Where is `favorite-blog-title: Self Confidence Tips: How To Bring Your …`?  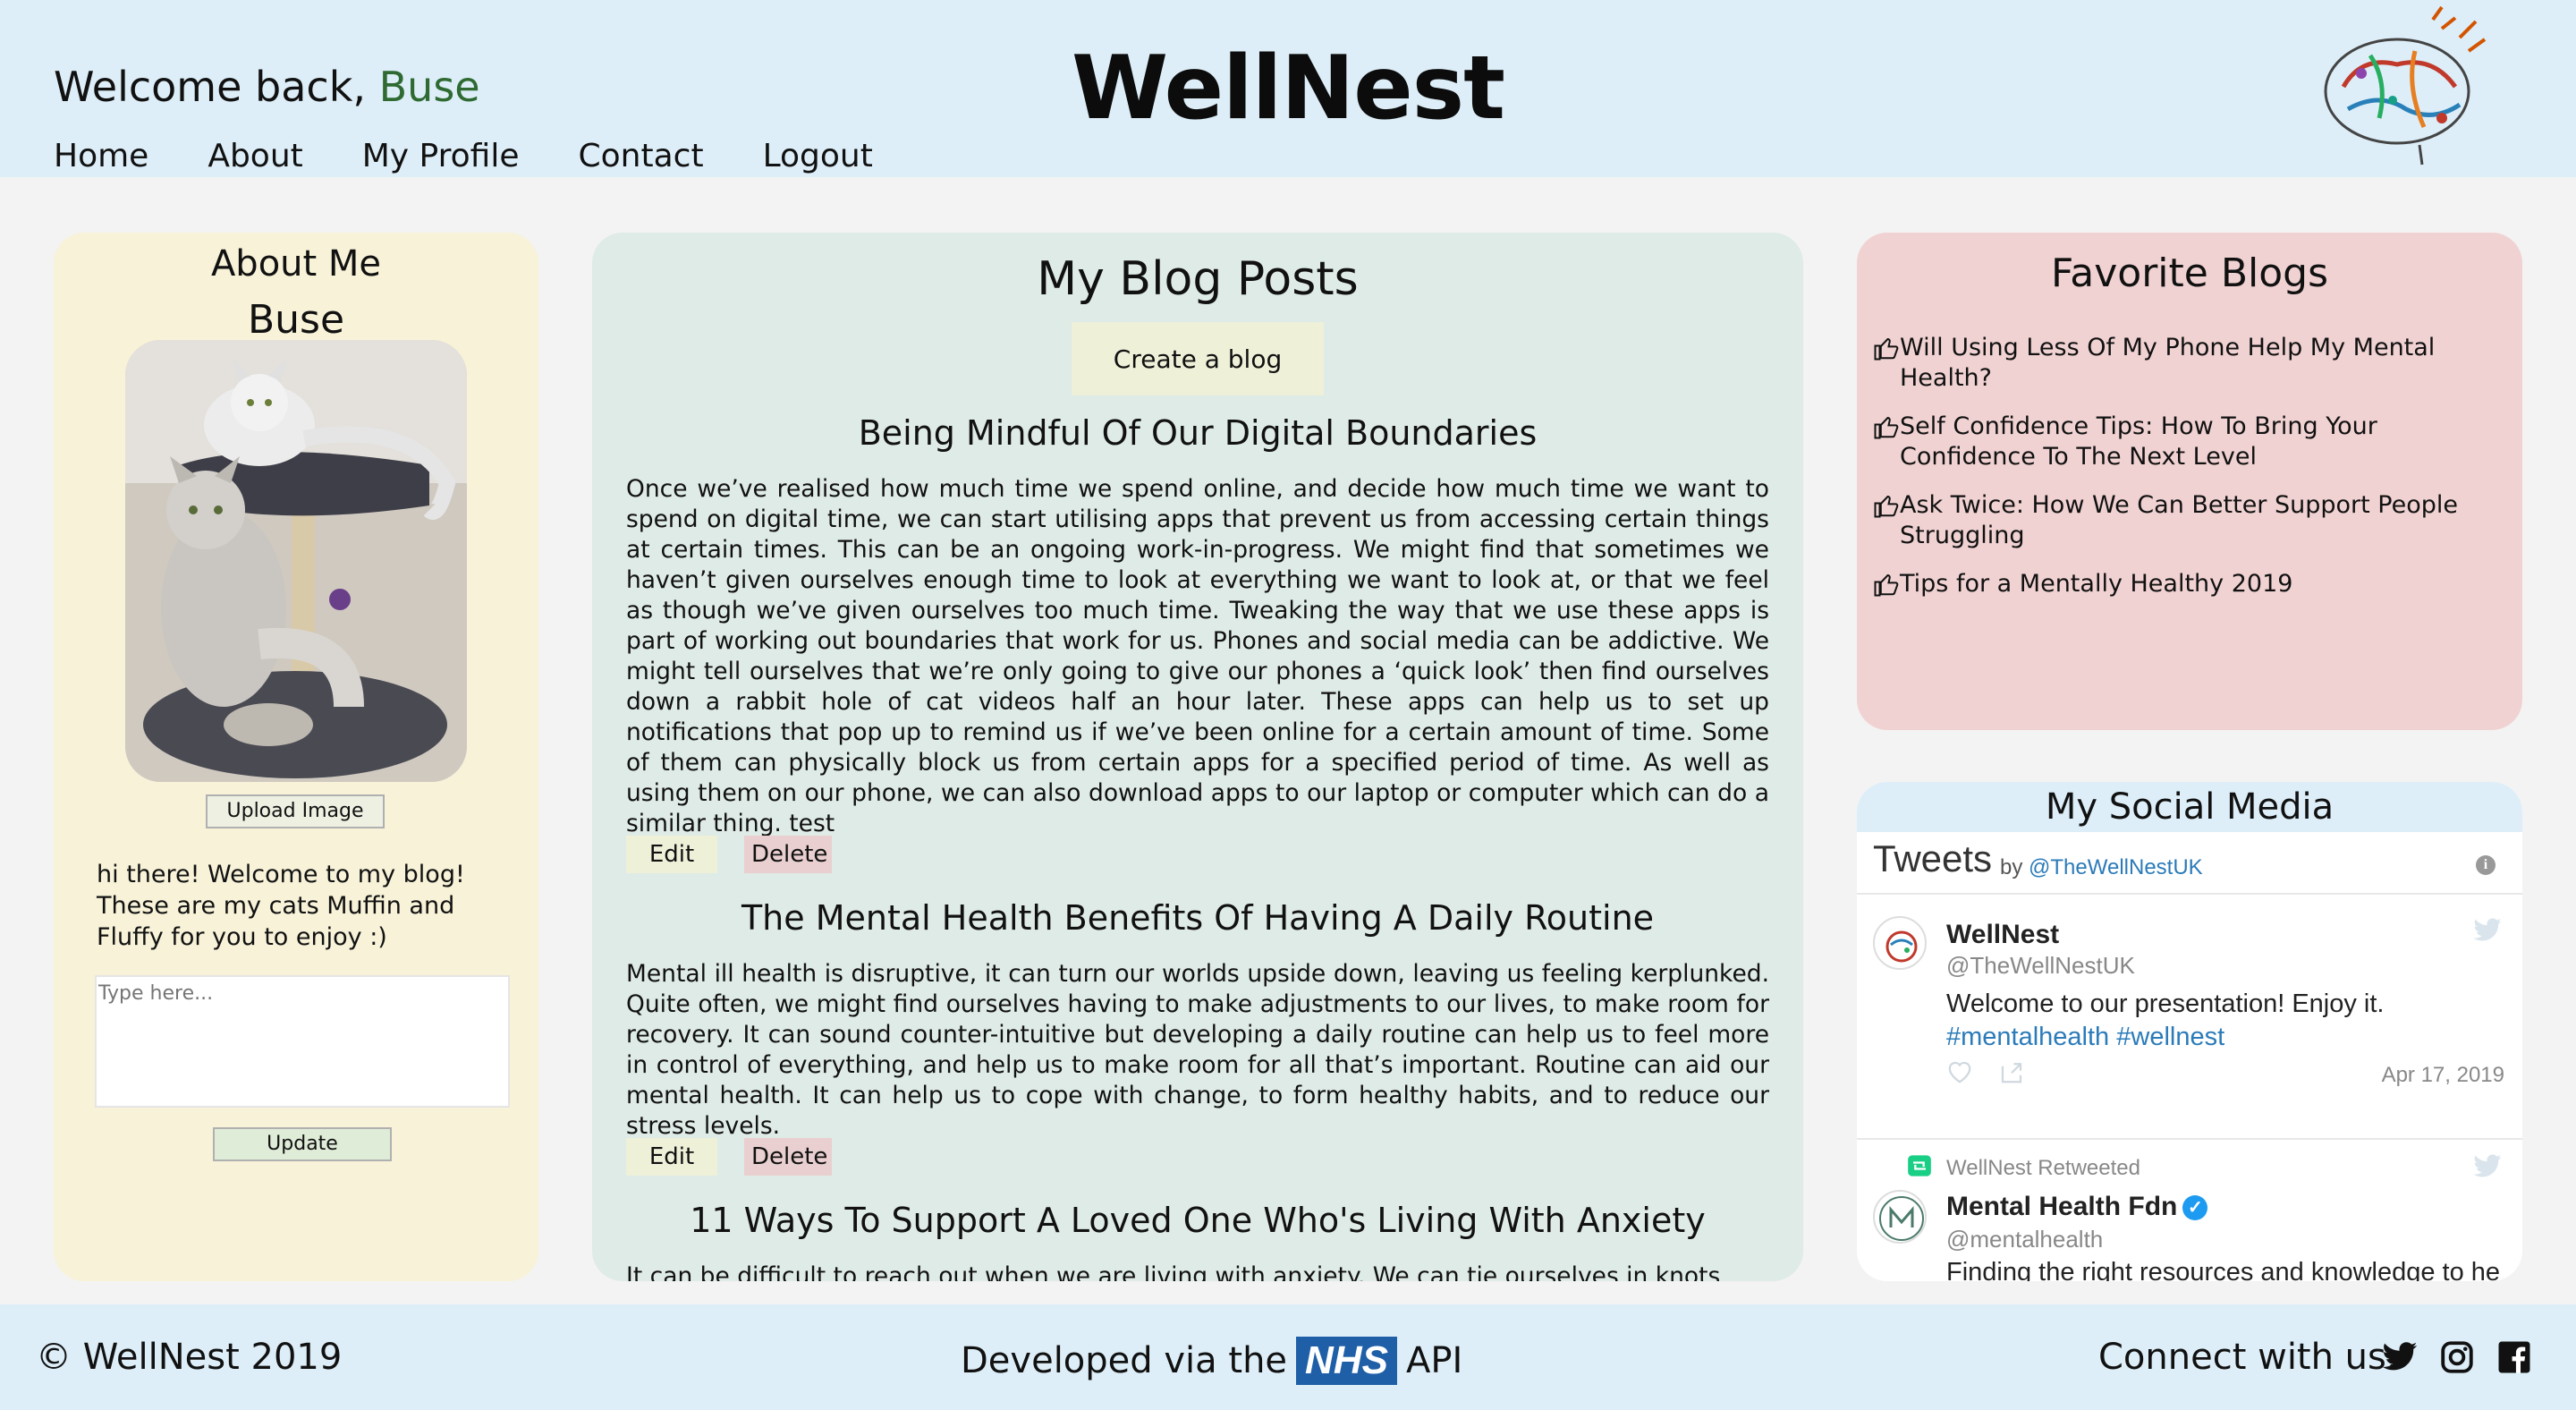
favorite-blog-title: Self Confidence Tips: How To Bring Your … is located at coordinates (2138, 442).